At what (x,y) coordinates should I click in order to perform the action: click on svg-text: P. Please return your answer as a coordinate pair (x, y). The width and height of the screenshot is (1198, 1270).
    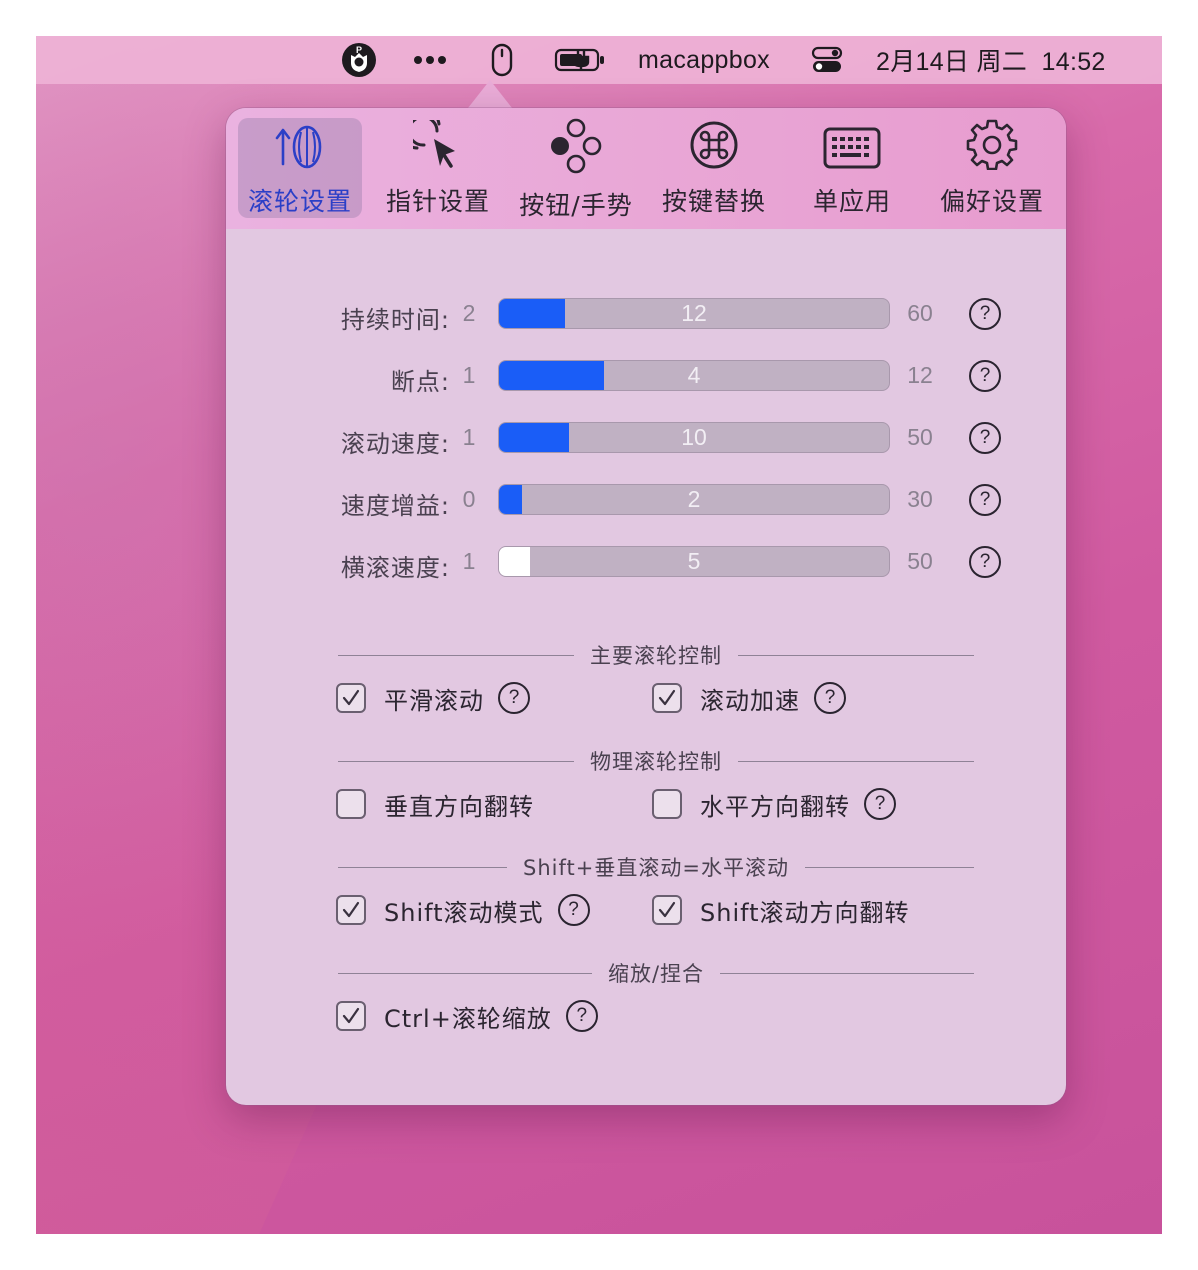
    Looking at the image, I should click on (359, 50).